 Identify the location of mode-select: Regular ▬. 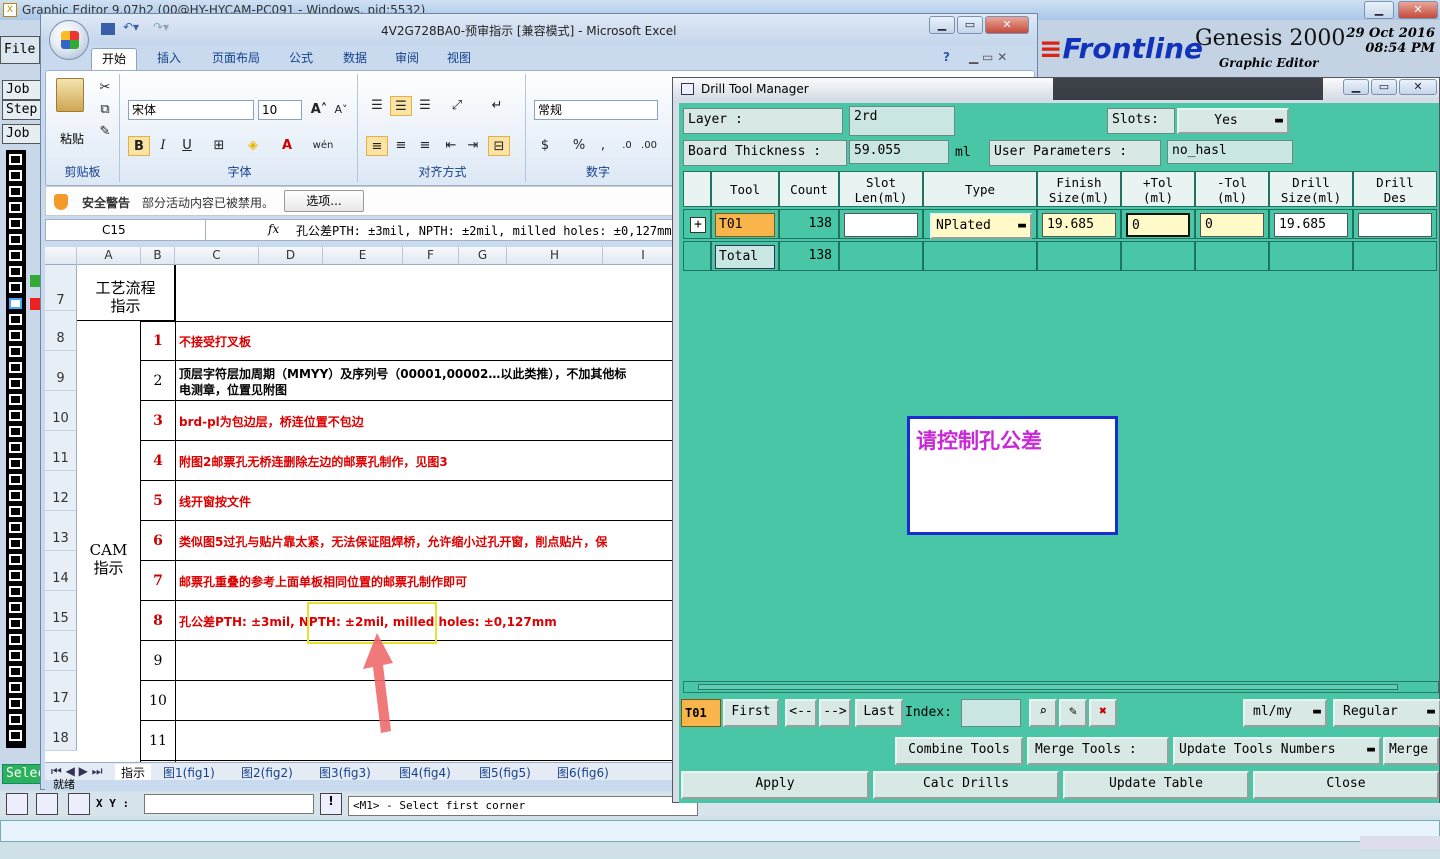
(1386, 713).